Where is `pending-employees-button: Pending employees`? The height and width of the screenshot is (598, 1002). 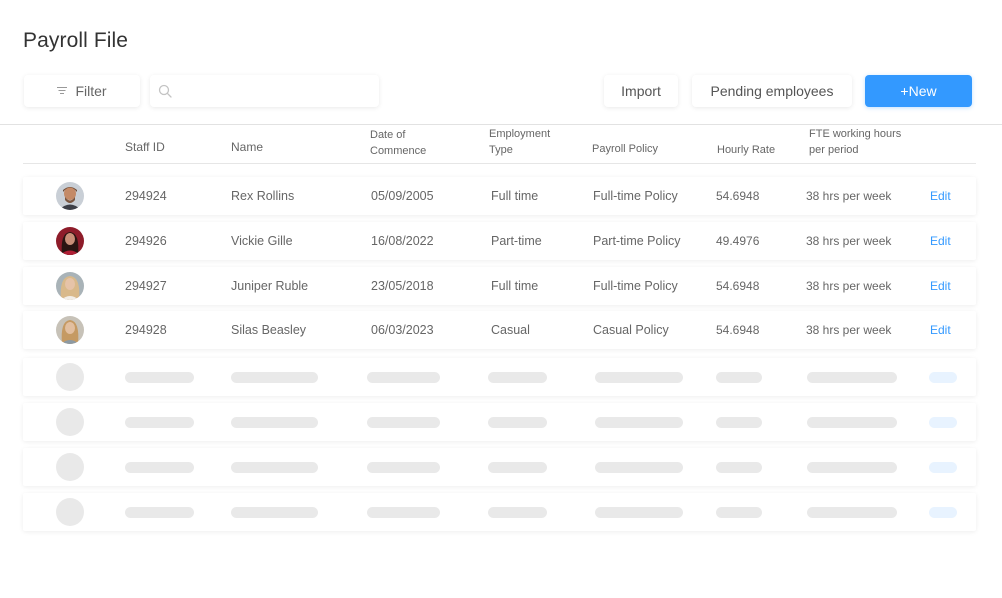
pending-employees-button: Pending employees is located at coordinates (772, 91).